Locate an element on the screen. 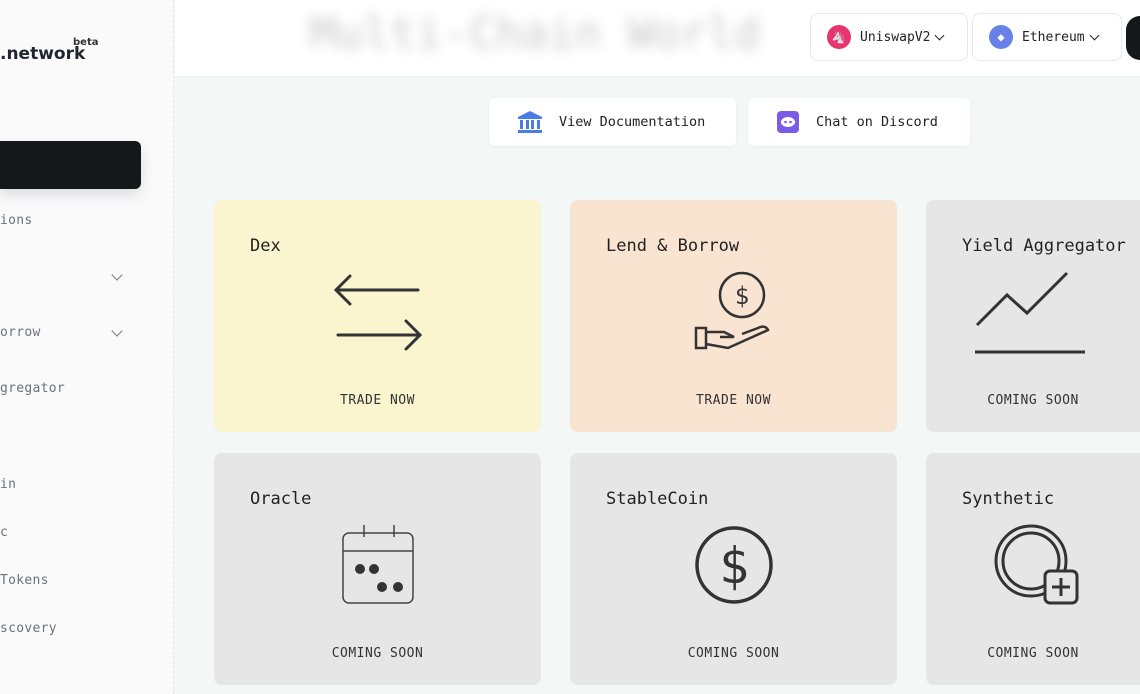 This screenshot has width=1140, height=694. sidebar-item-active is located at coordinates (70, 165).